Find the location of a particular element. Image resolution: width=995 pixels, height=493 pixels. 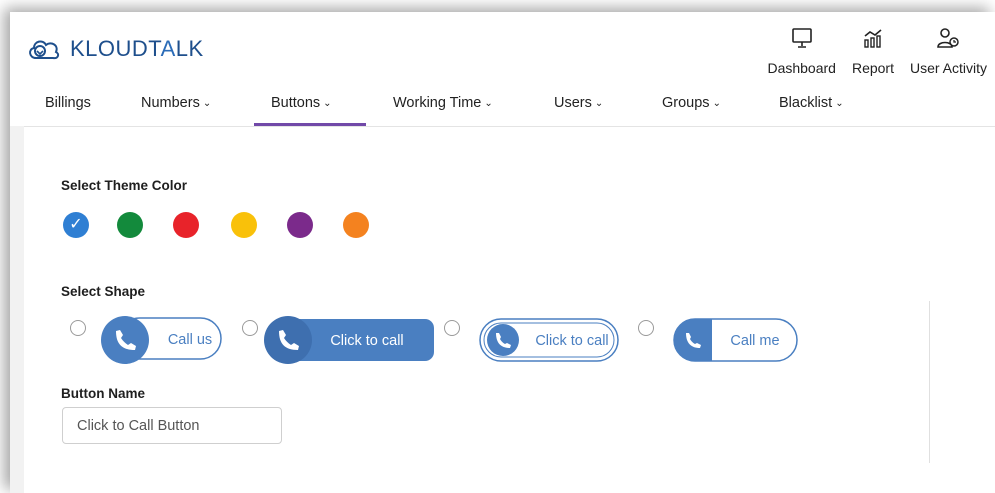

logo-text-part: KLOUDT is located at coordinates (115, 48).